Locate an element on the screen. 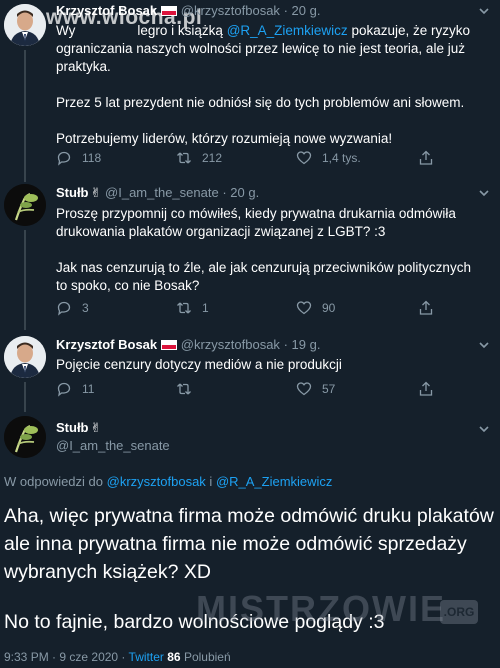 The width and height of the screenshot is (500, 668). reply-button: 11 is located at coordinates (75, 389).